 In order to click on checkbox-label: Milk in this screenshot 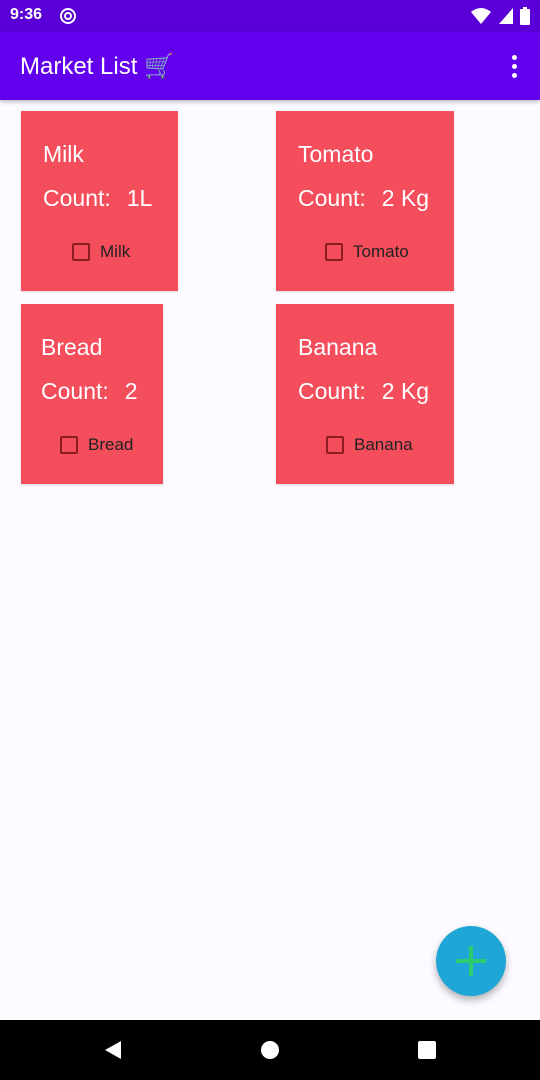, I will do `click(115, 251)`.